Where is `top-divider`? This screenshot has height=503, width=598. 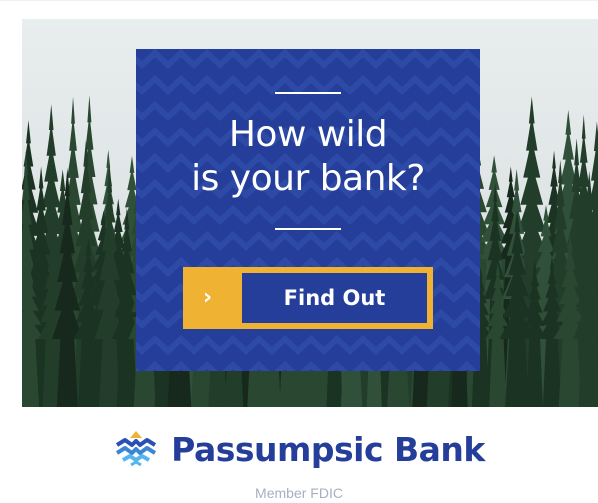 top-divider is located at coordinates (308, 93).